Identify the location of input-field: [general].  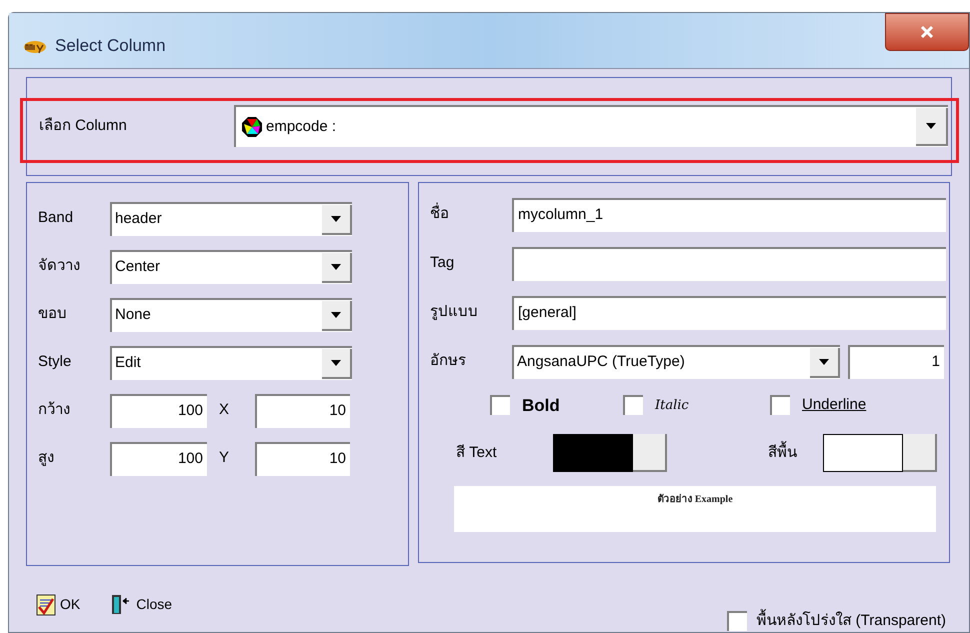
(729, 313).